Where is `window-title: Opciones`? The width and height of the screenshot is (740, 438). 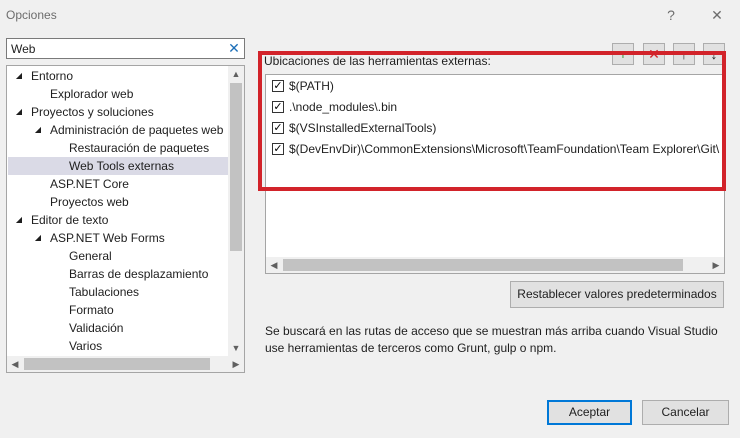
window-title: Opciones is located at coordinates (31, 15).